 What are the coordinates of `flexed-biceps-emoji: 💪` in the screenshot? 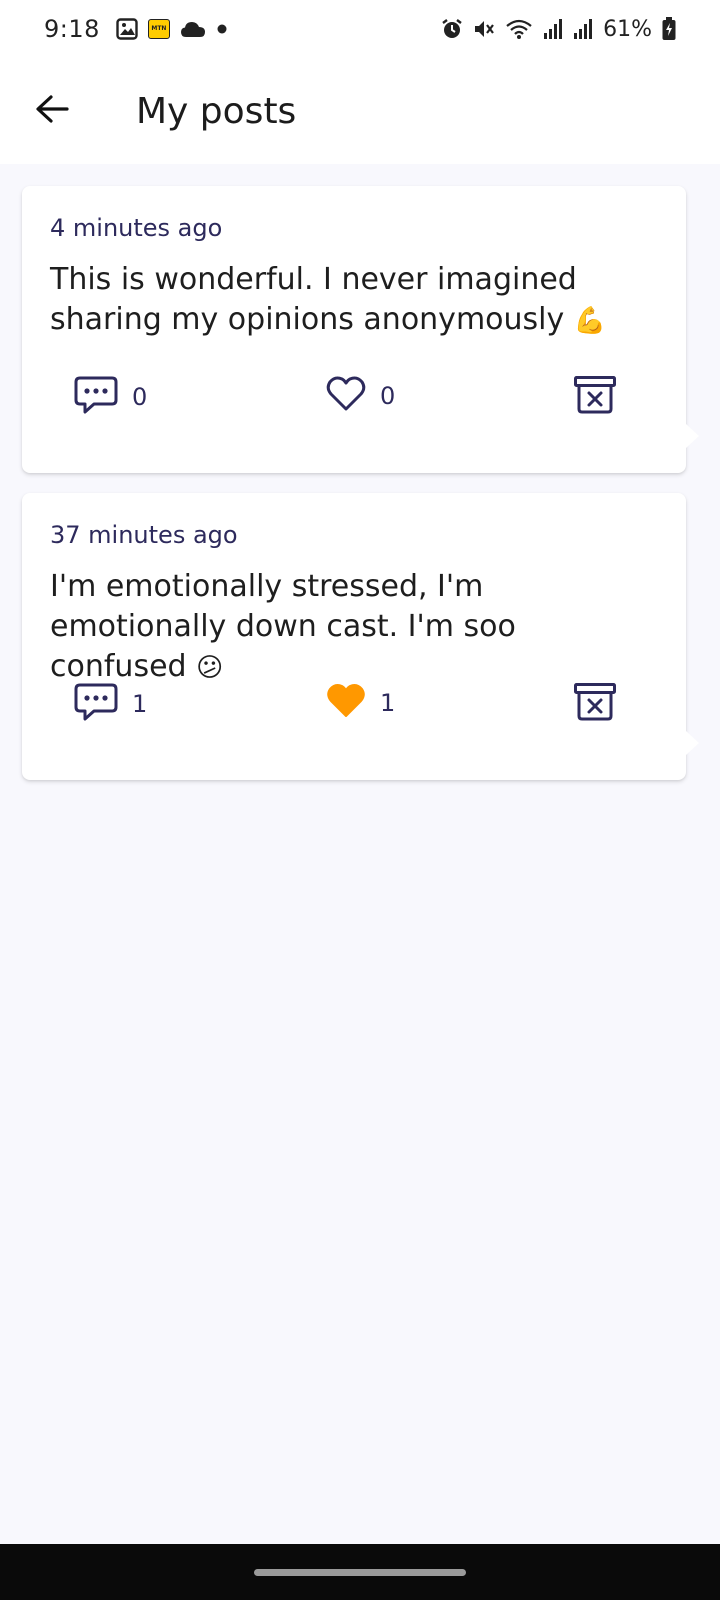 It's located at (590, 321).